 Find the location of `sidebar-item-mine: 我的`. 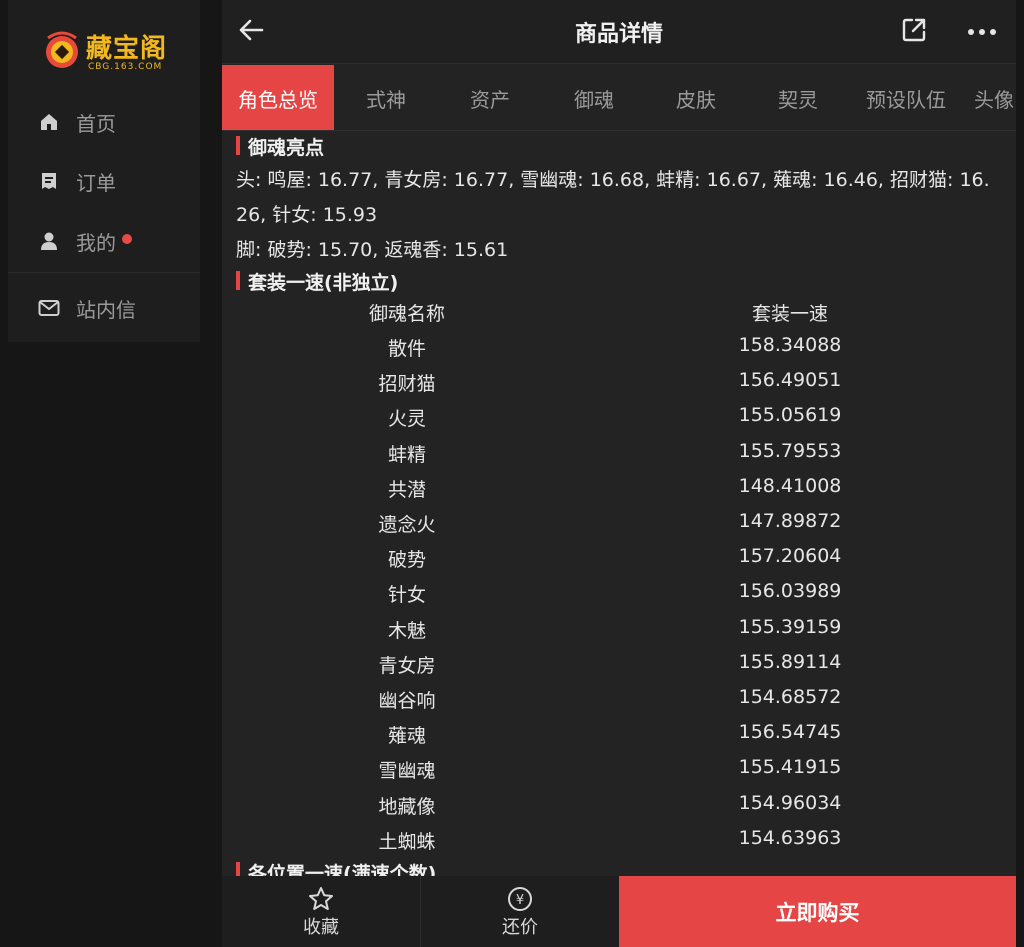

sidebar-item-mine: 我的 is located at coordinates (104, 241).